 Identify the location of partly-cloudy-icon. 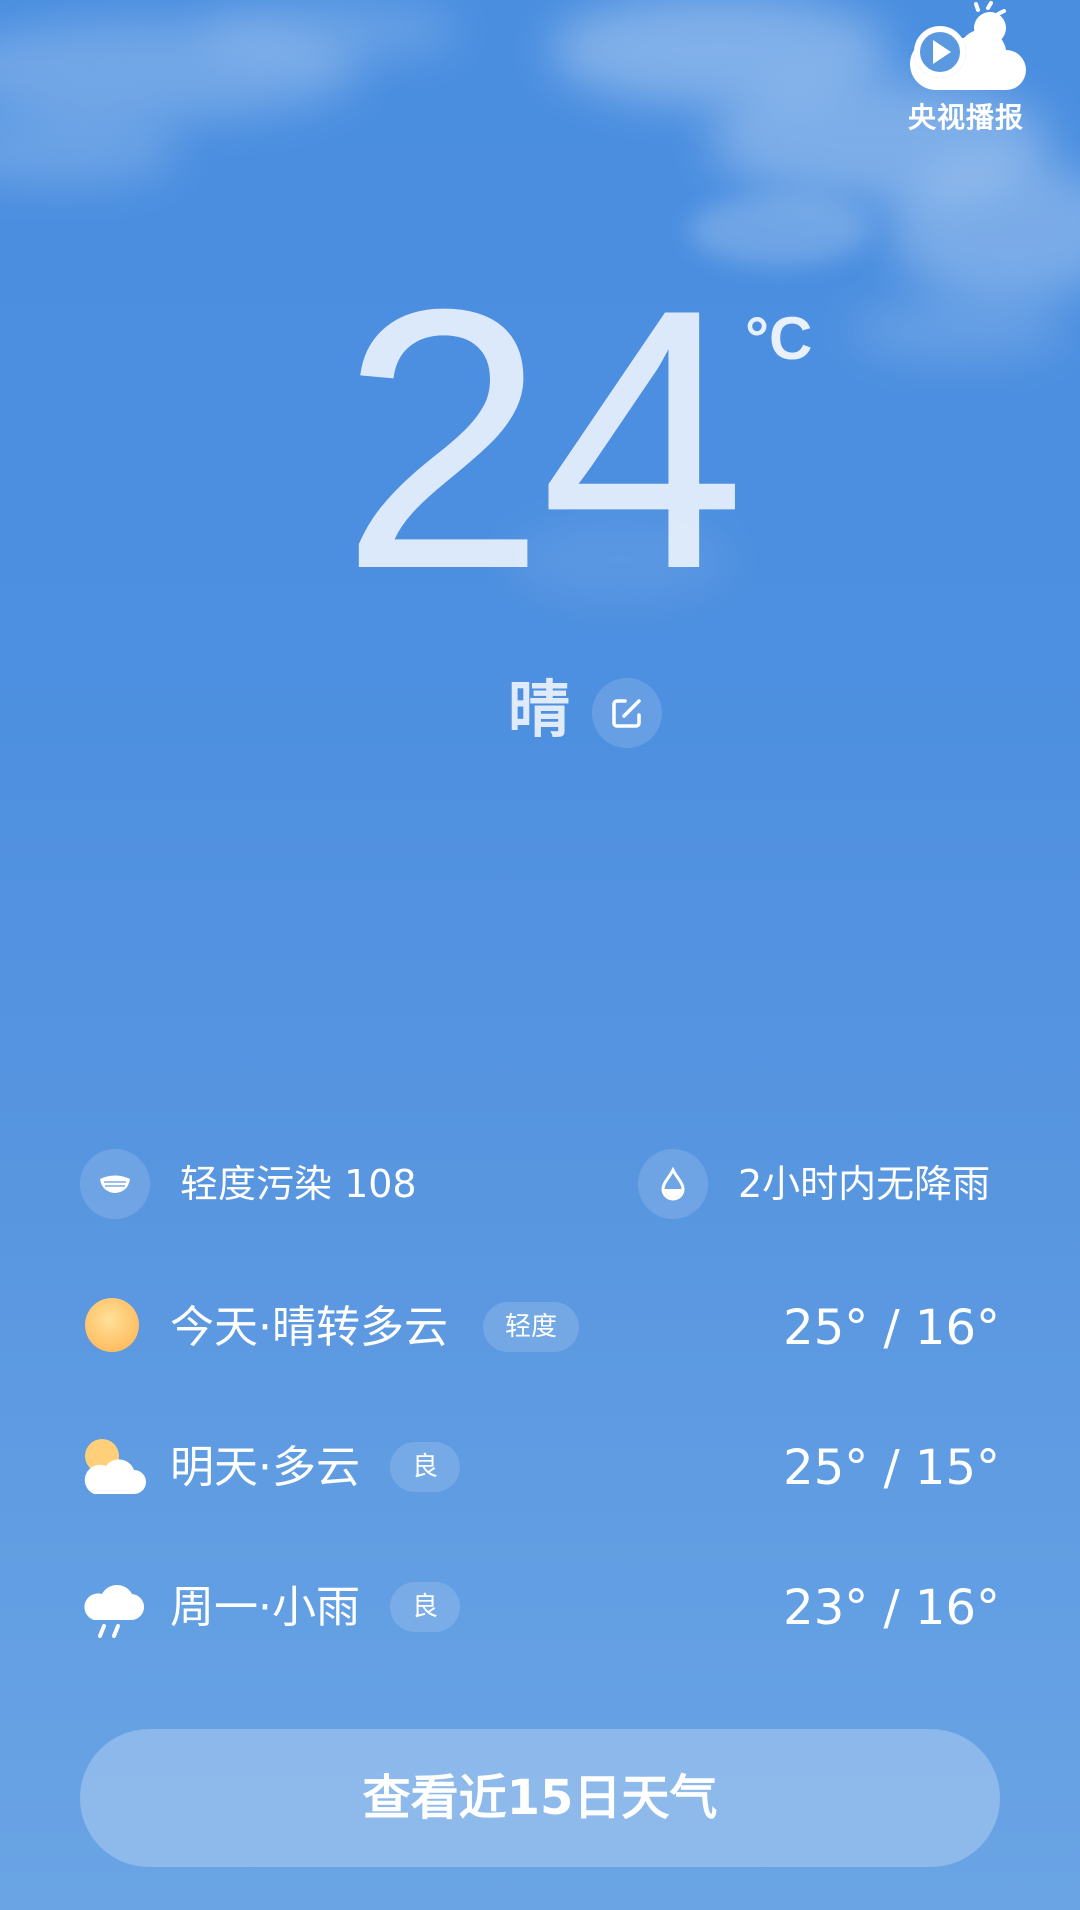
(115, 1466).